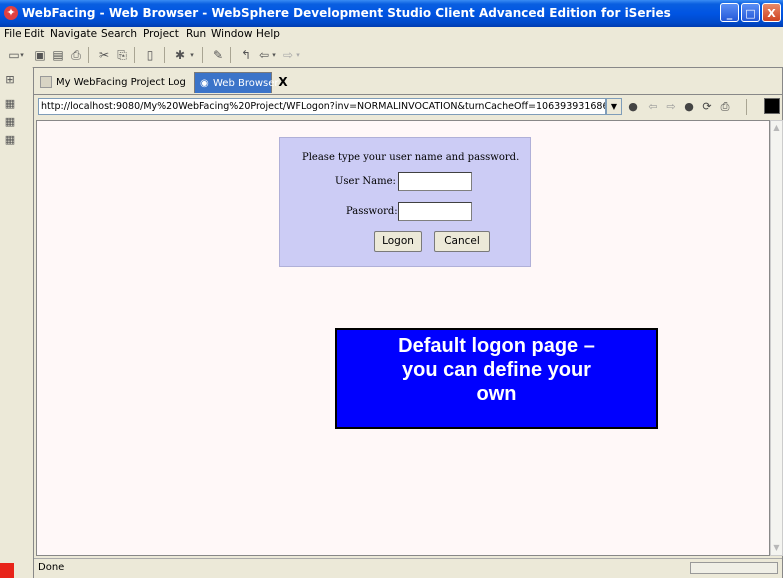  What do you see at coordinates (707, 107) in the screenshot?
I see `refresh-icon: ⟳` at bounding box center [707, 107].